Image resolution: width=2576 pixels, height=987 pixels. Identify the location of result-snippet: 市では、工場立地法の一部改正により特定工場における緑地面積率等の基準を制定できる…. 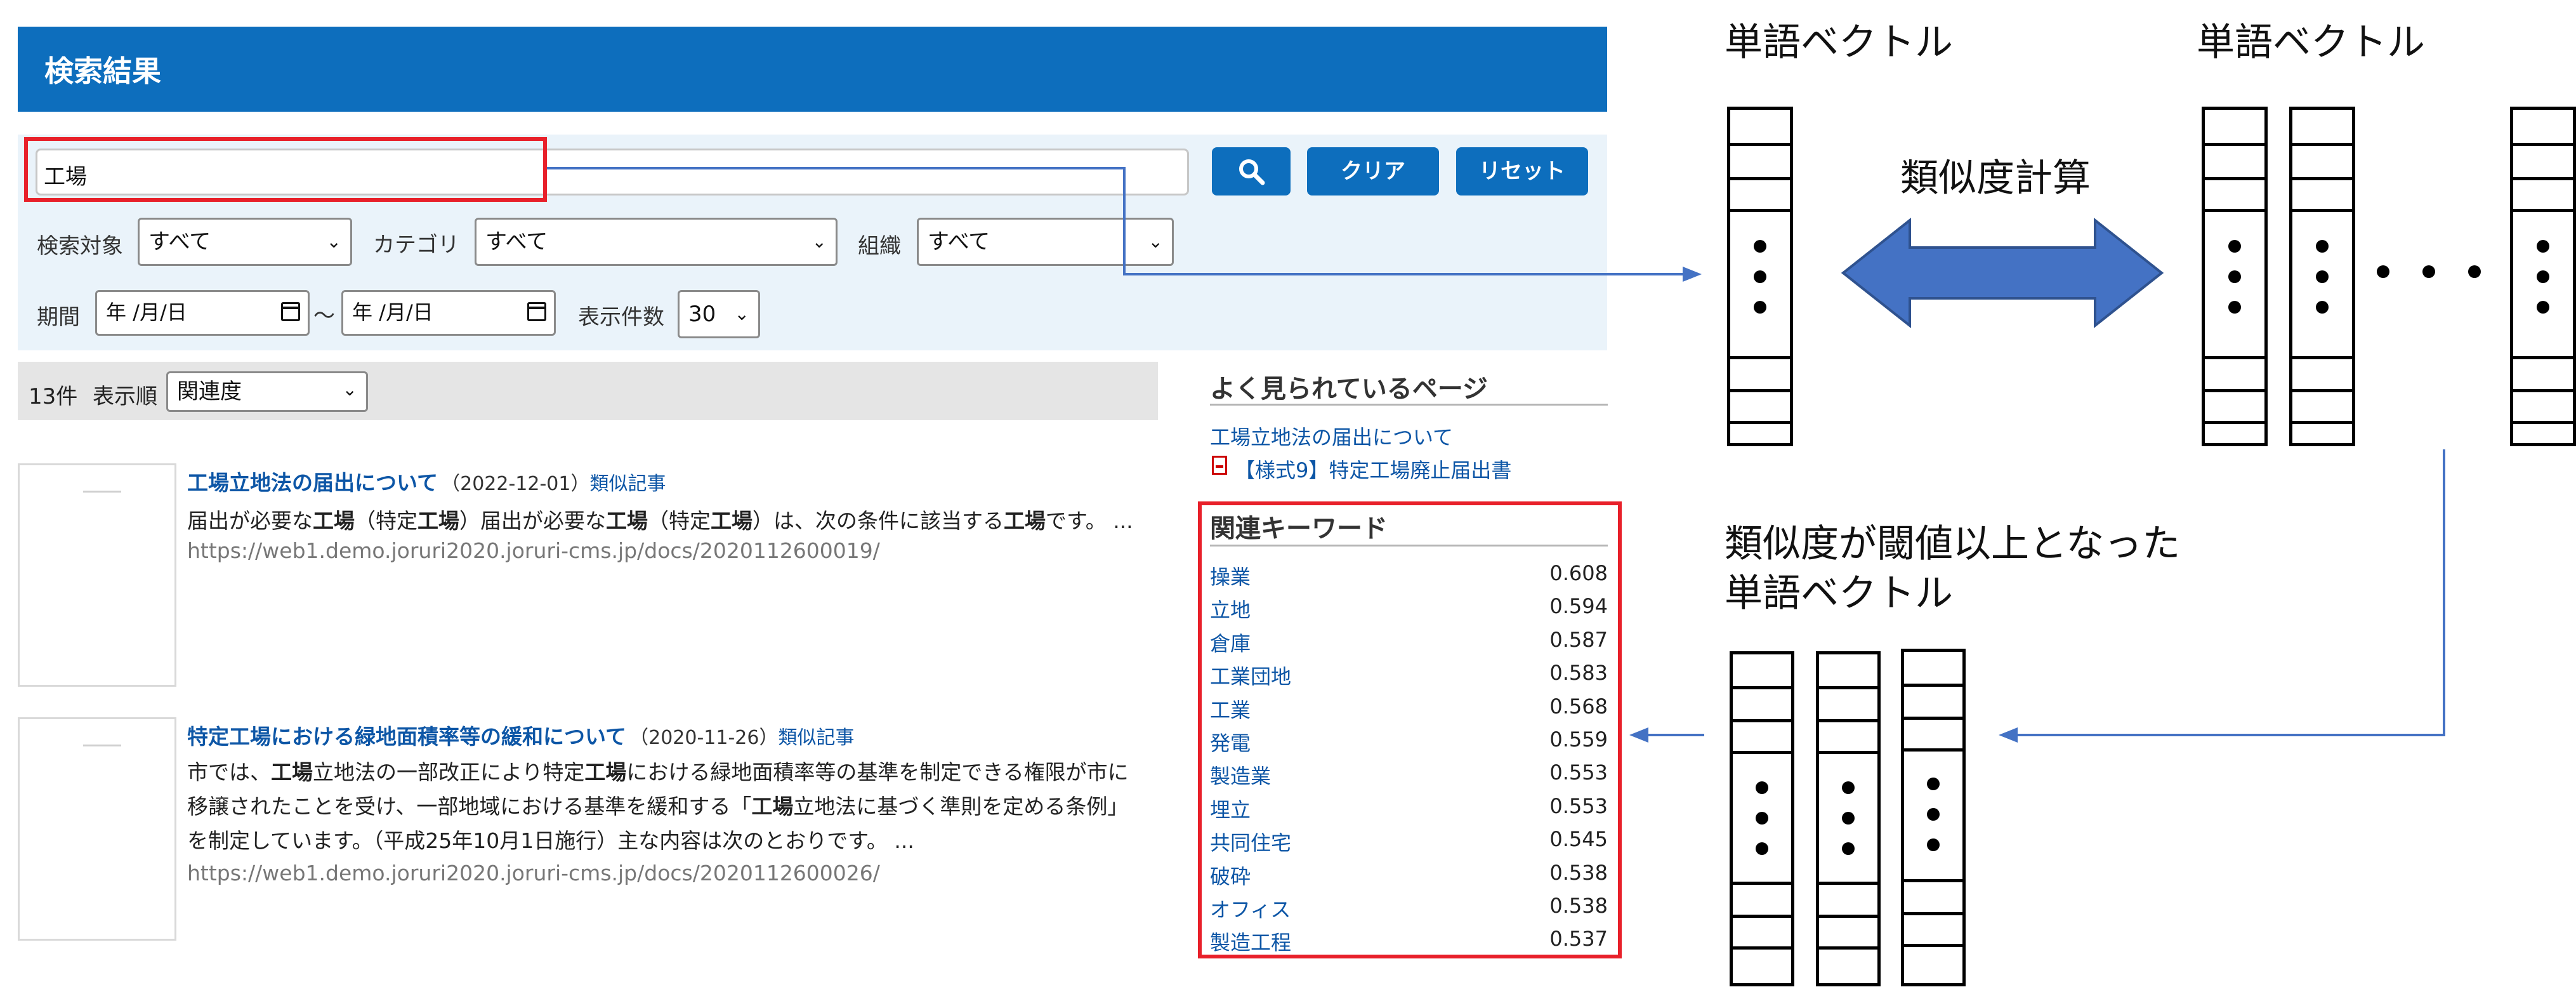
(658, 807).